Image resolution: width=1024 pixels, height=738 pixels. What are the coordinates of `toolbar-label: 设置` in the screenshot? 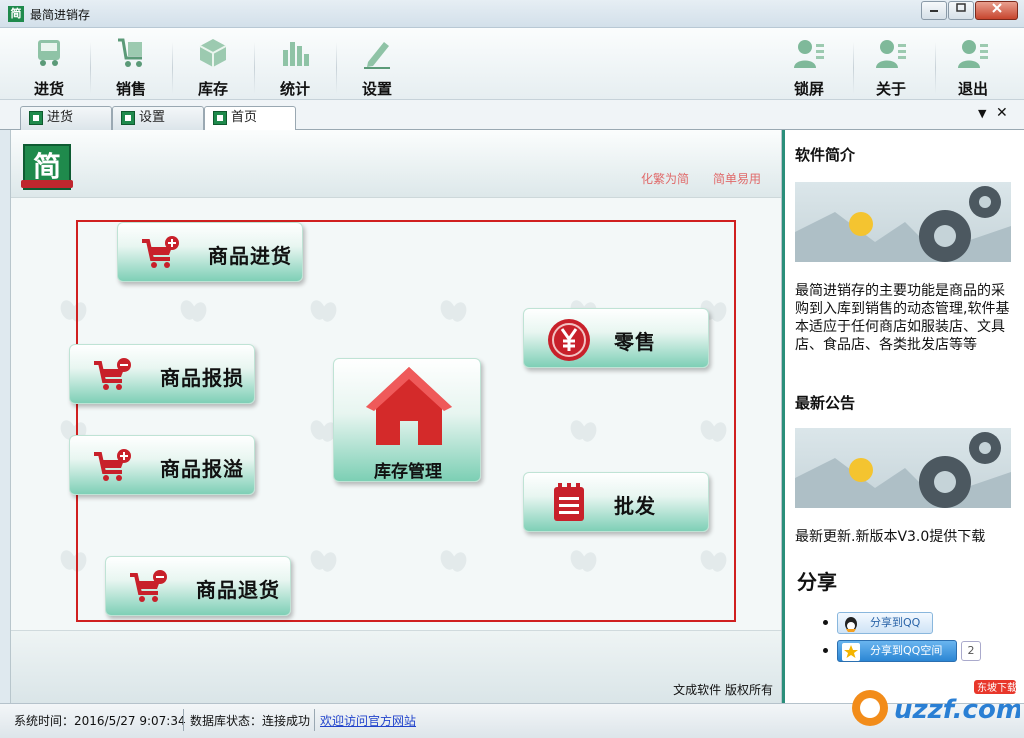 It's located at (376, 89).